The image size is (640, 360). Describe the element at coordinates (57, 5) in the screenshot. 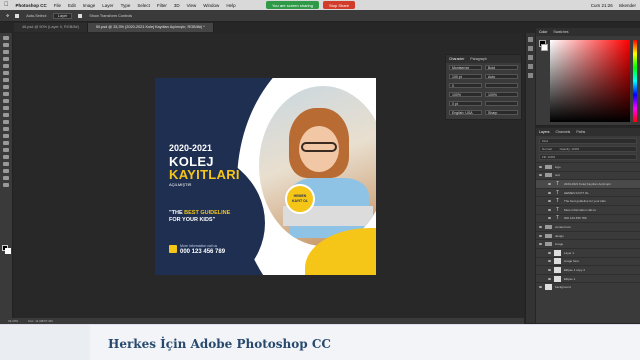

I see `menu-file: File` at that location.